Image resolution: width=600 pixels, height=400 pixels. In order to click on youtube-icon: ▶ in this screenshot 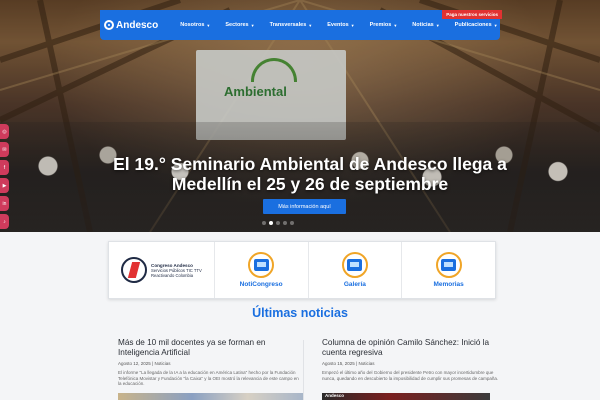, I will do `click(4, 185)`.